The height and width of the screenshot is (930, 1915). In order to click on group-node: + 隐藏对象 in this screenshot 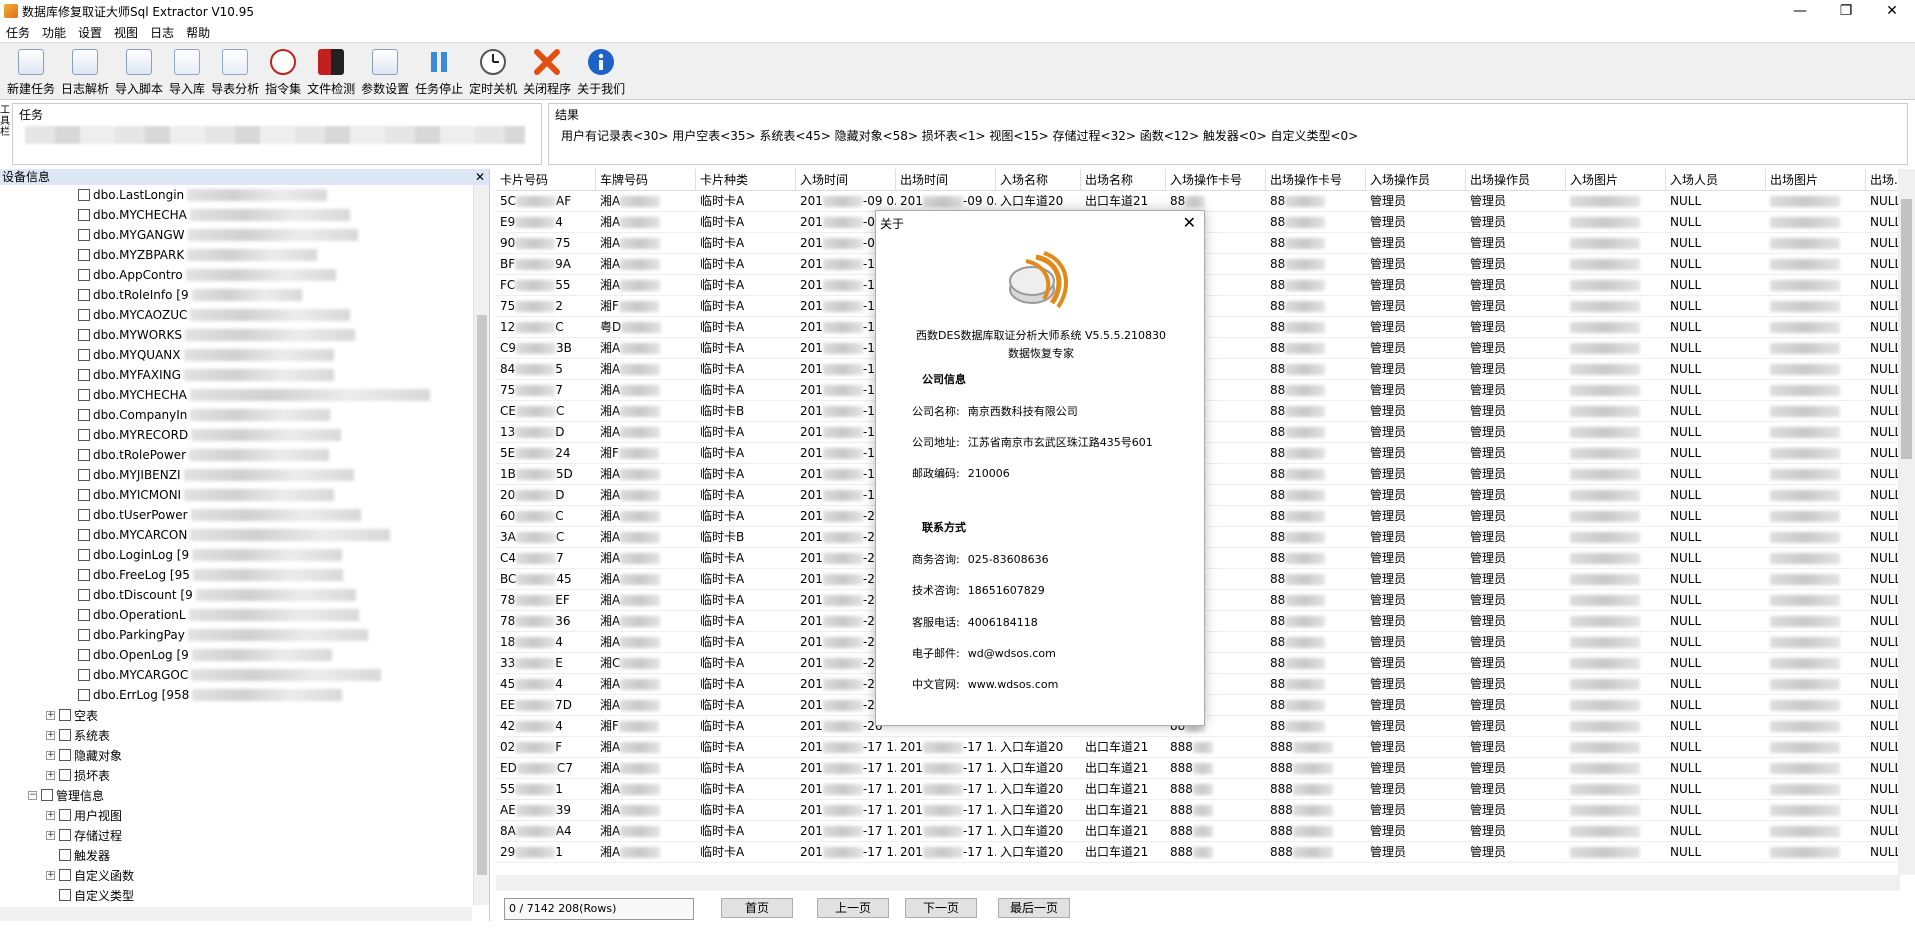, I will do `click(84, 755)`.